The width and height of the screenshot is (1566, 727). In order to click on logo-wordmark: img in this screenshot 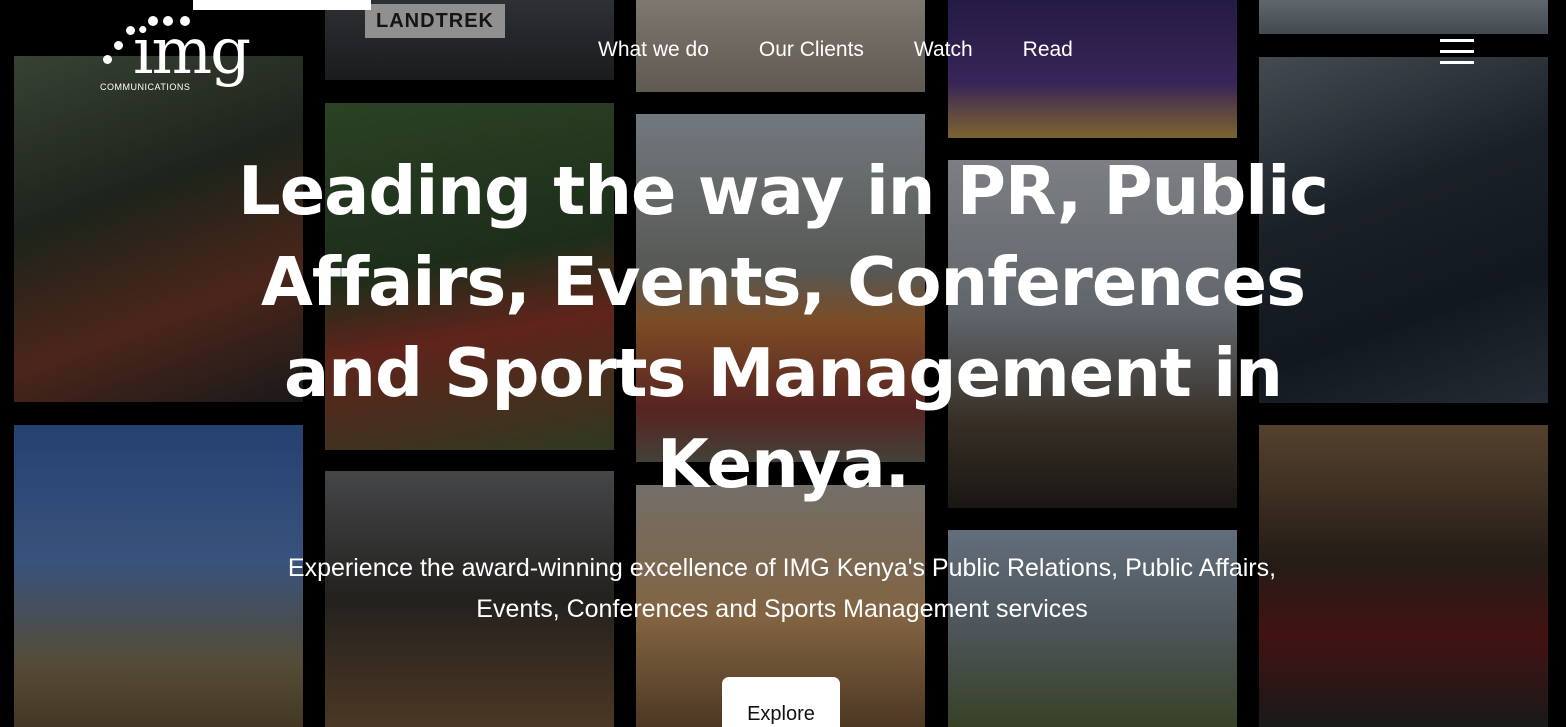, I will do `click(192, 52)`.